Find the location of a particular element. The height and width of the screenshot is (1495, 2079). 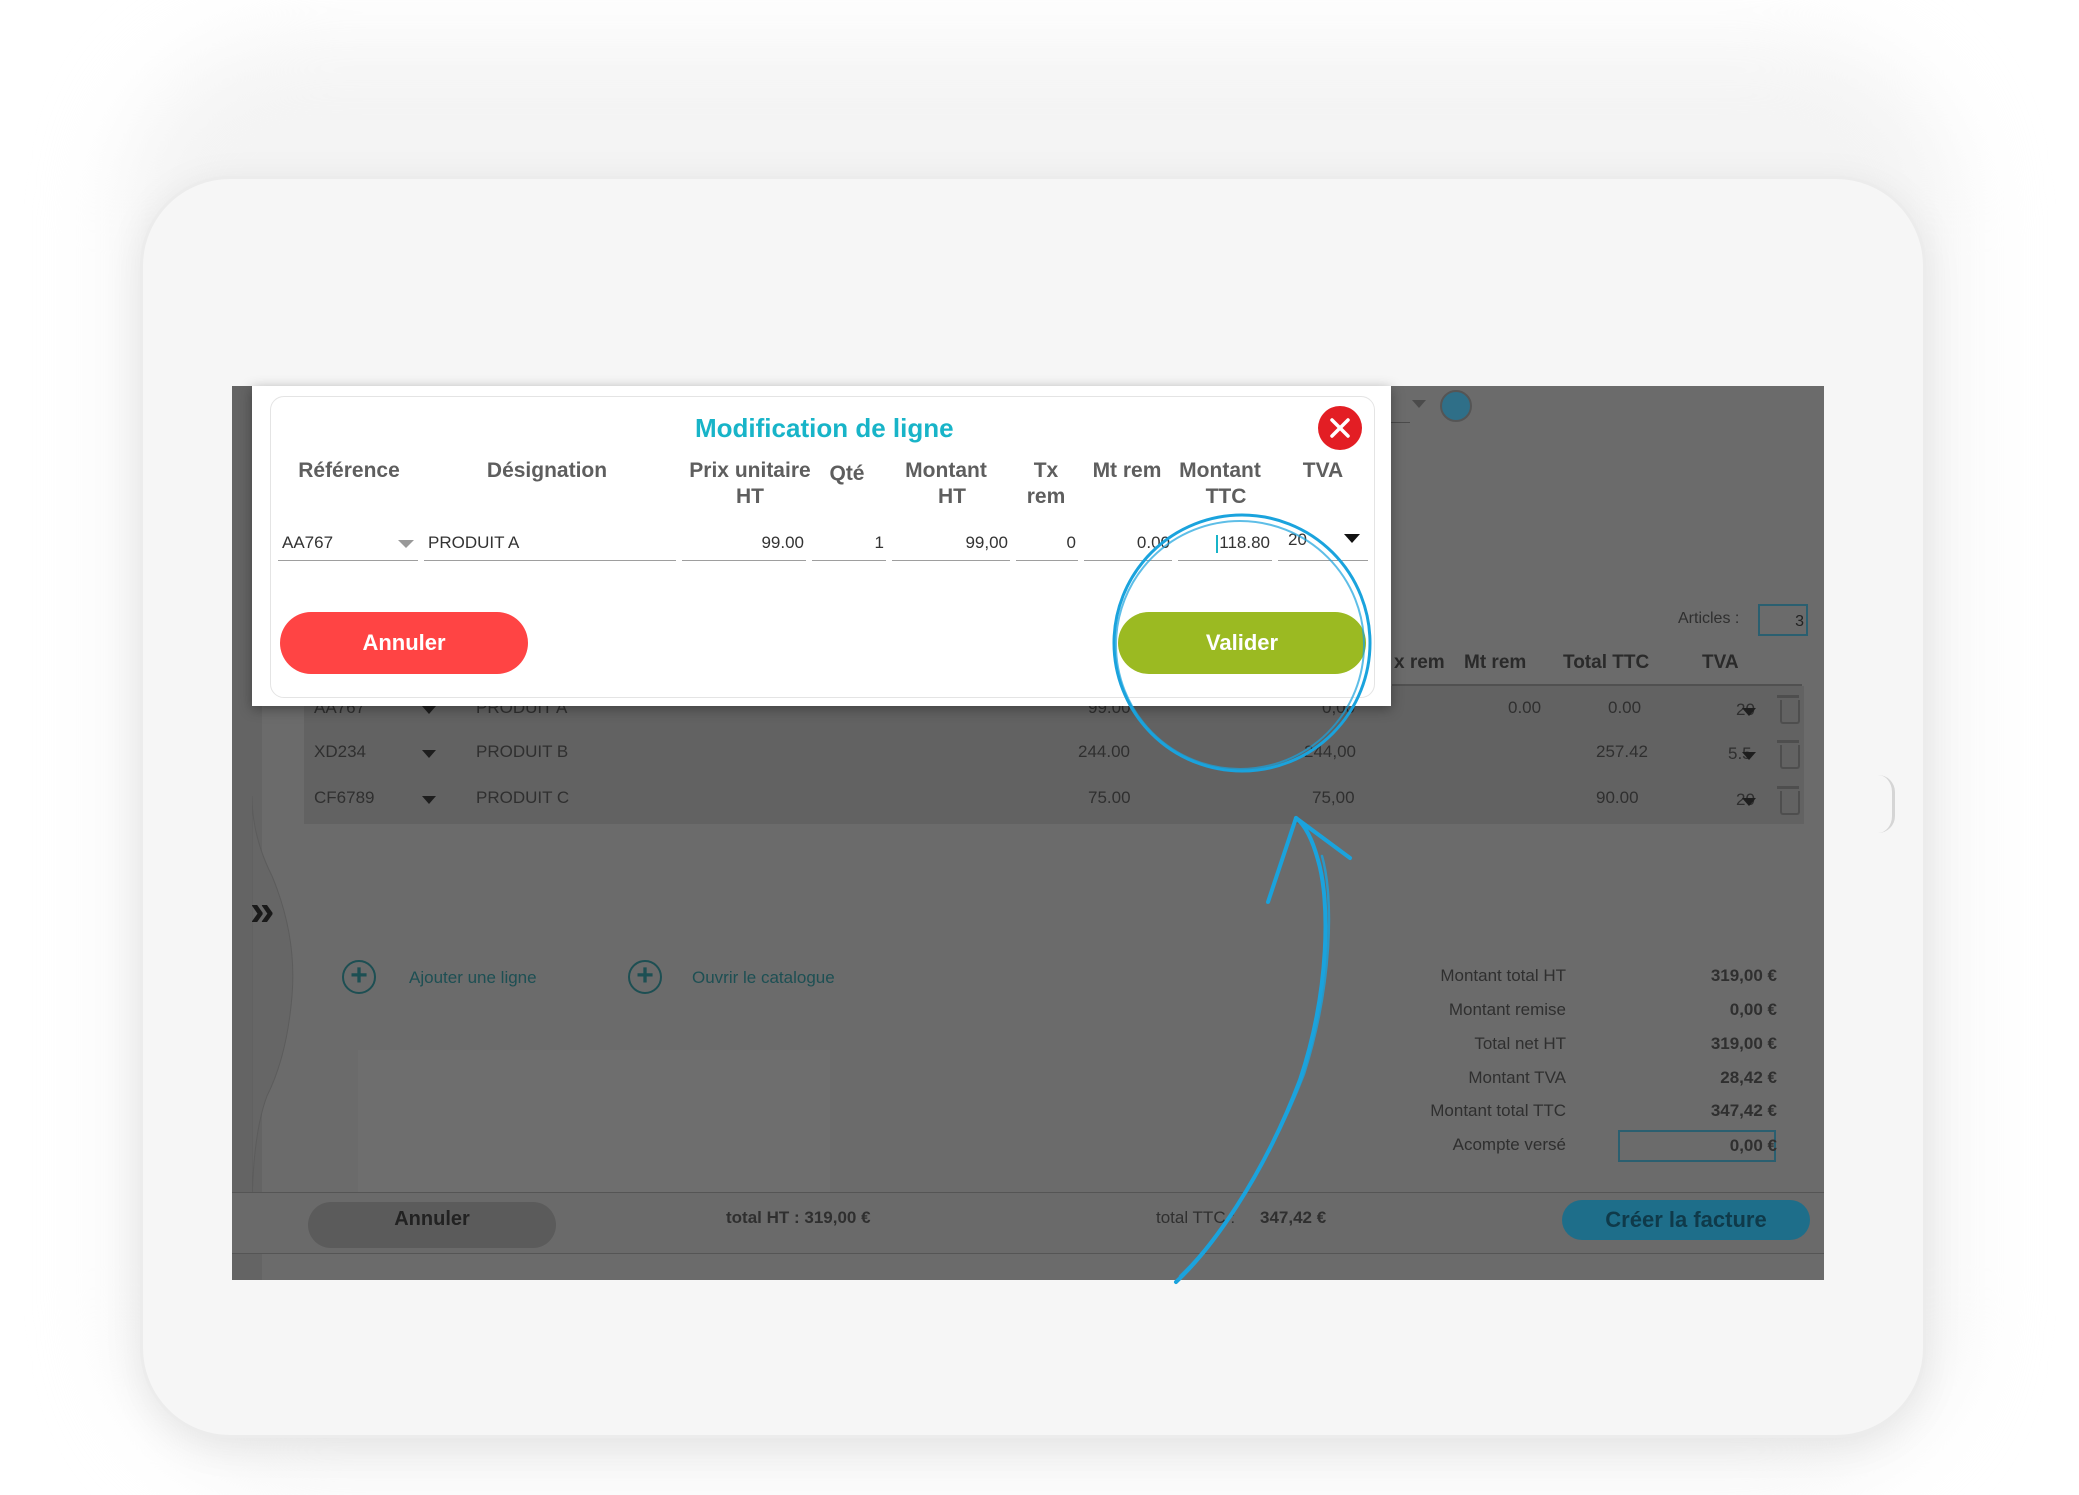

annotation-overlay is located at coordinates (1242, 898).